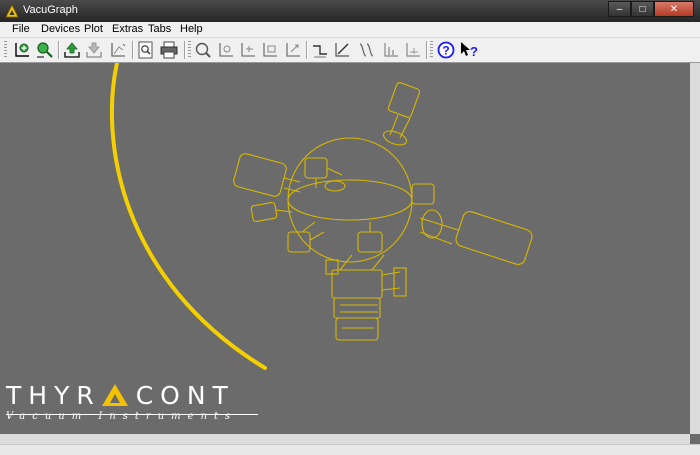 The height and width of the screenshot is (455, 700). I want to click on context-help-button: ?, so click(469, 50).